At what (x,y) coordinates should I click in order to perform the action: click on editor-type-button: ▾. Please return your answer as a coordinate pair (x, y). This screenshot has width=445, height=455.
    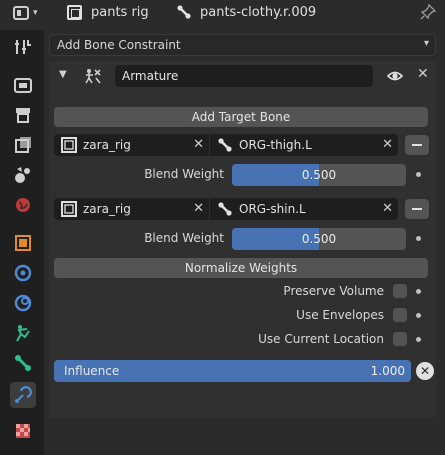
    Looking at the image, I should click on (32, 13).